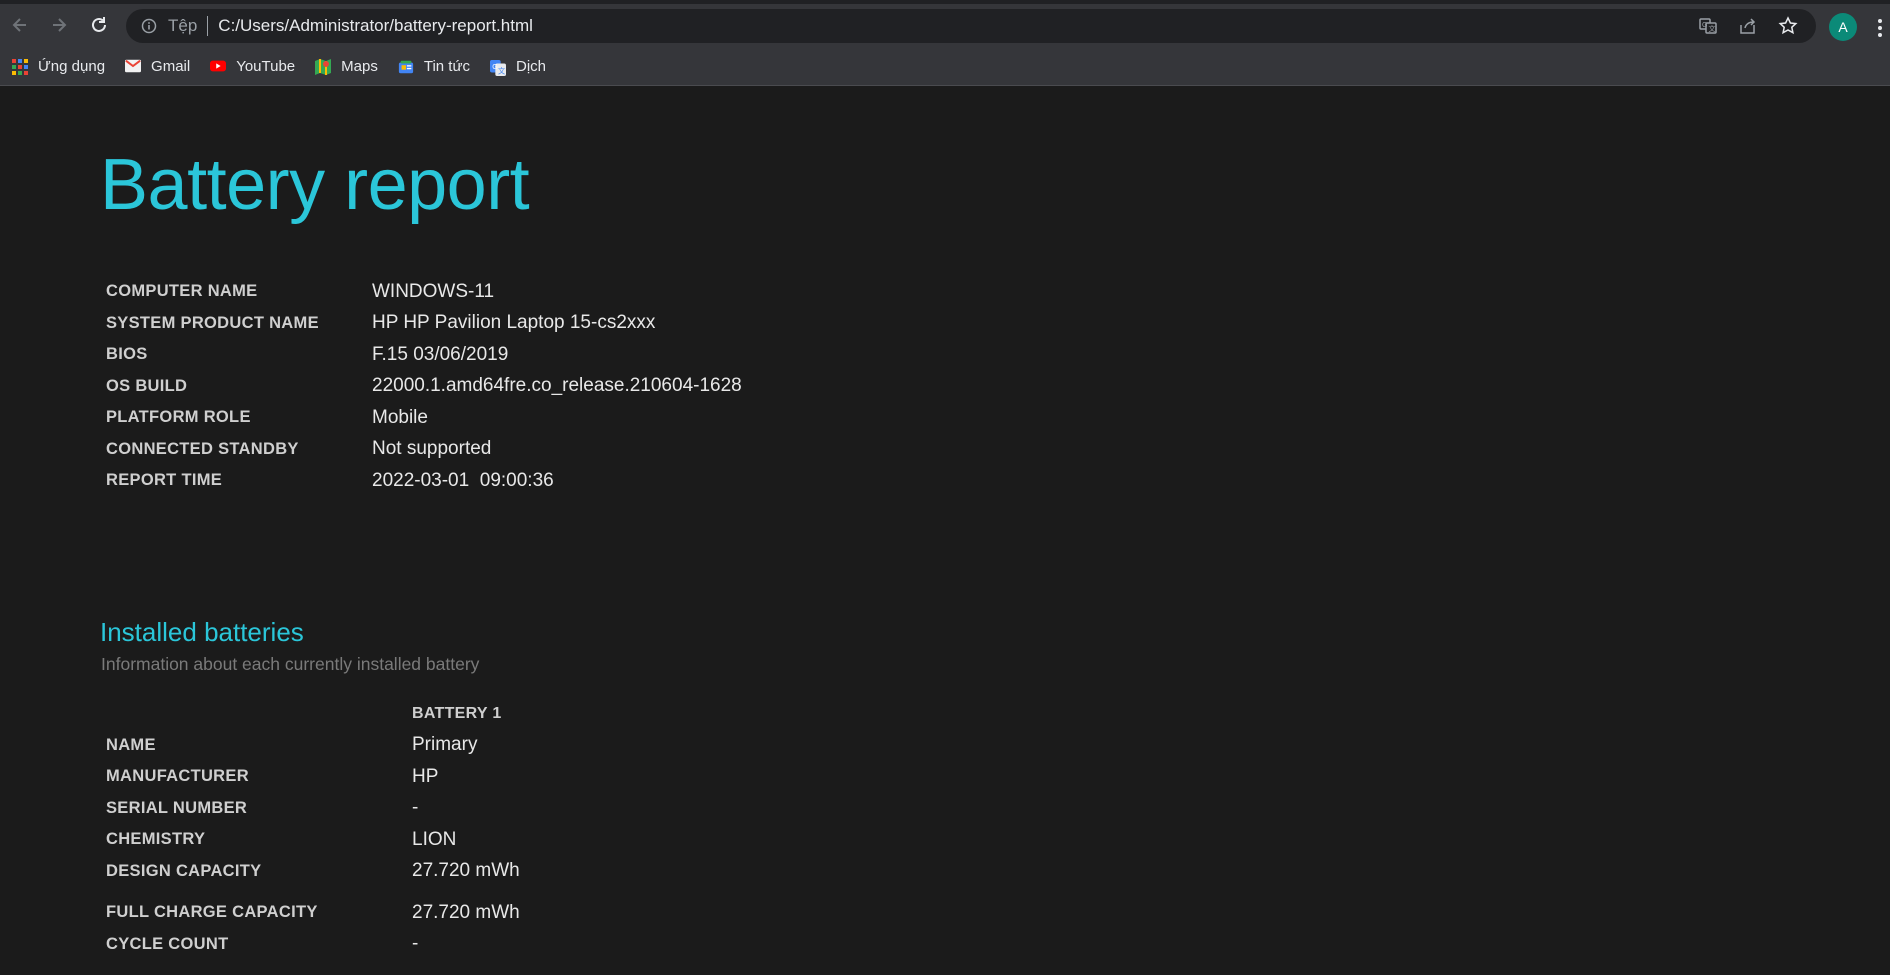 The image size is (1890, 975). What do you see at coordinates (177, 807) in the screenshot?
I see `row-label: SERIAL NUMBER` at bounding box center [177, 807].